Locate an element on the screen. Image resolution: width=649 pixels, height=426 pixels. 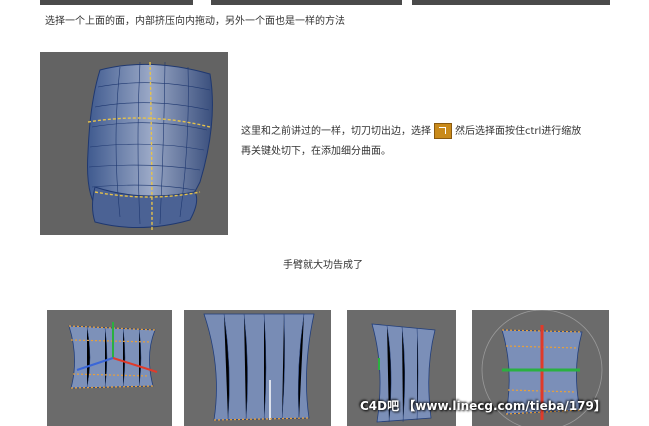
top-divider-mid is located at coordinates (306, 2).